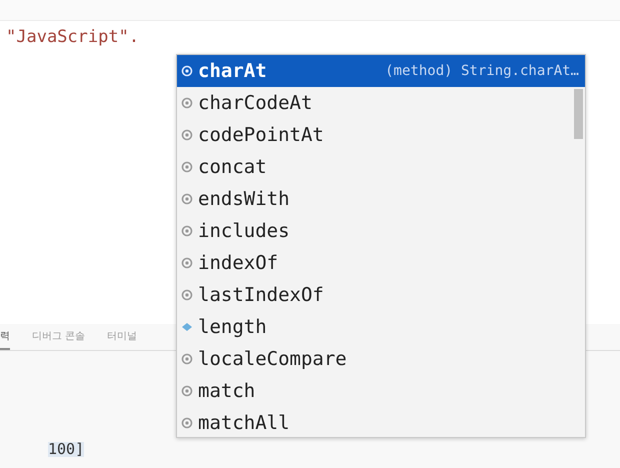 This screenshot has height=468, width=620. What do you see at coordinates (375, 327) in the screenshot?
I see `suggestion-item: length` at bounding box center [375, 327].